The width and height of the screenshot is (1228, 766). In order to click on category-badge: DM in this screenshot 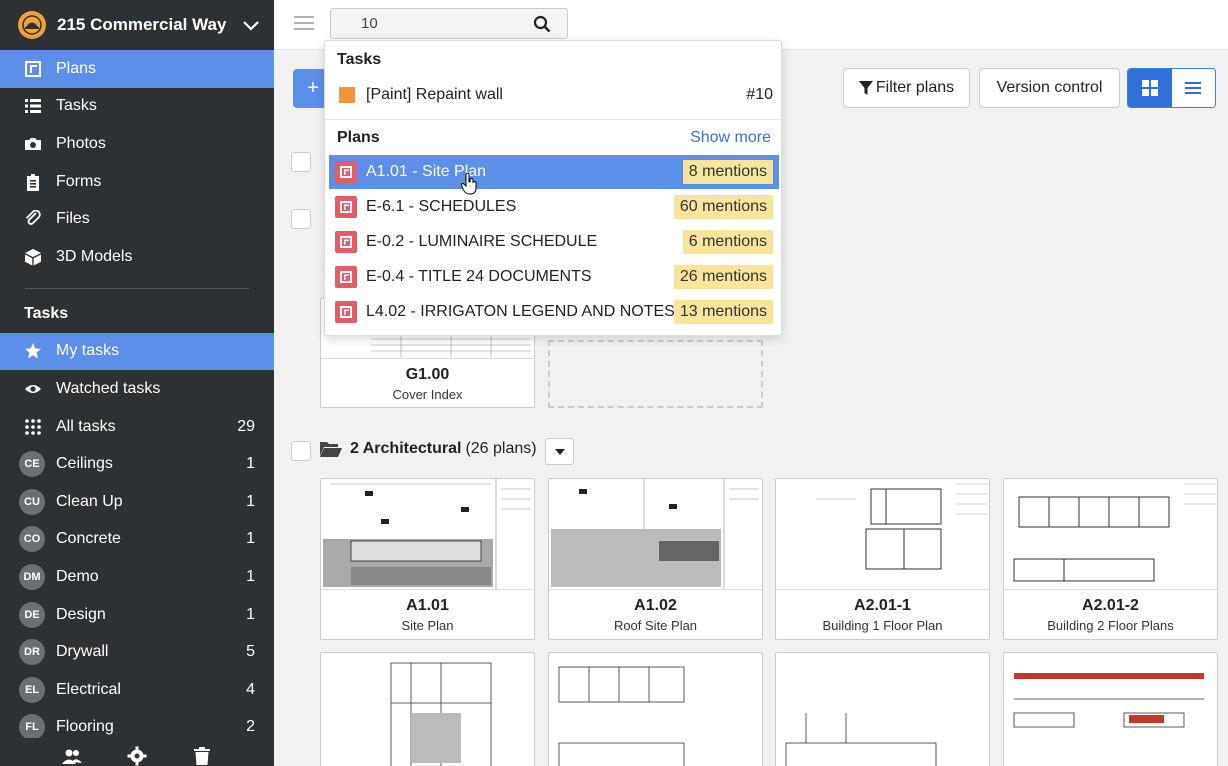, I will do `click(32, 576)`.